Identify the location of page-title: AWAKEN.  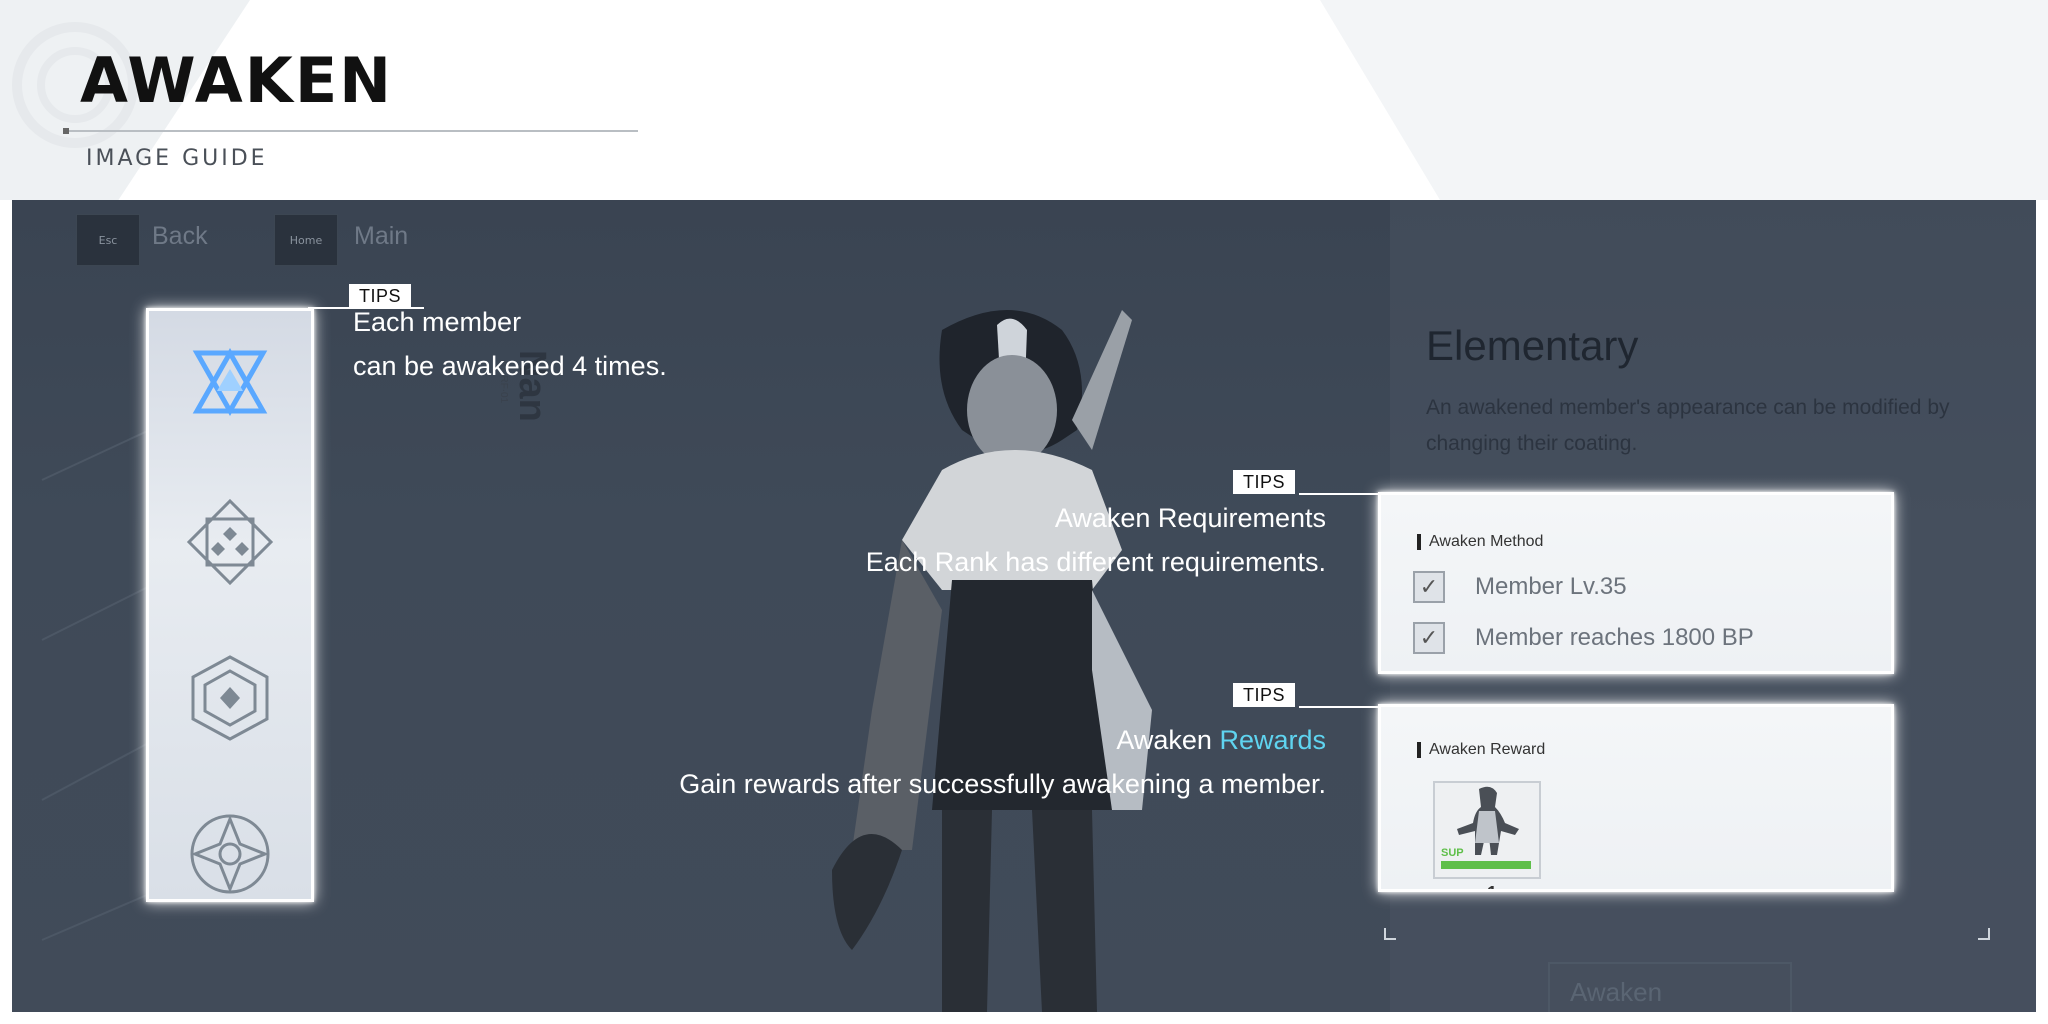
(237, 80).